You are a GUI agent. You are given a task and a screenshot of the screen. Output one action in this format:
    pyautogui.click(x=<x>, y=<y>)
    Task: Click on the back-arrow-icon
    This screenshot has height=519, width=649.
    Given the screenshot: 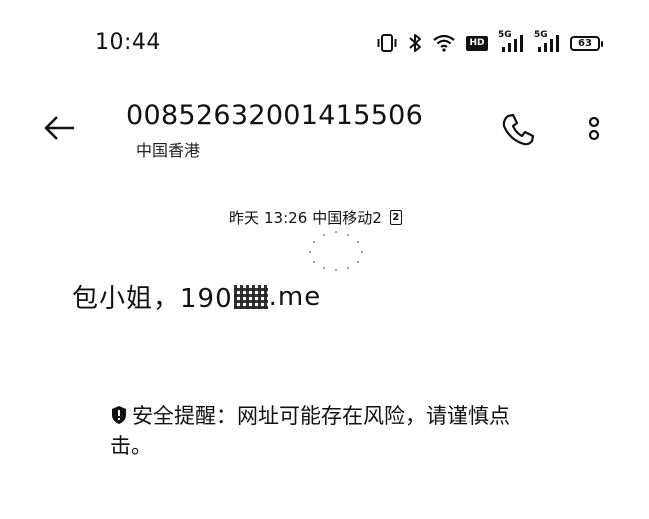 What is the action you would take?
    pyautogui.click(x=59, y=128)
    